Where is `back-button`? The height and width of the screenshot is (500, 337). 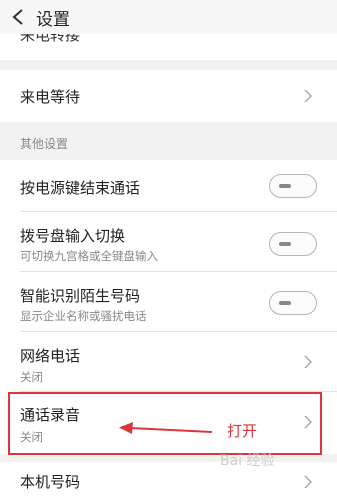 back-button is located at coordinates (18, 17).